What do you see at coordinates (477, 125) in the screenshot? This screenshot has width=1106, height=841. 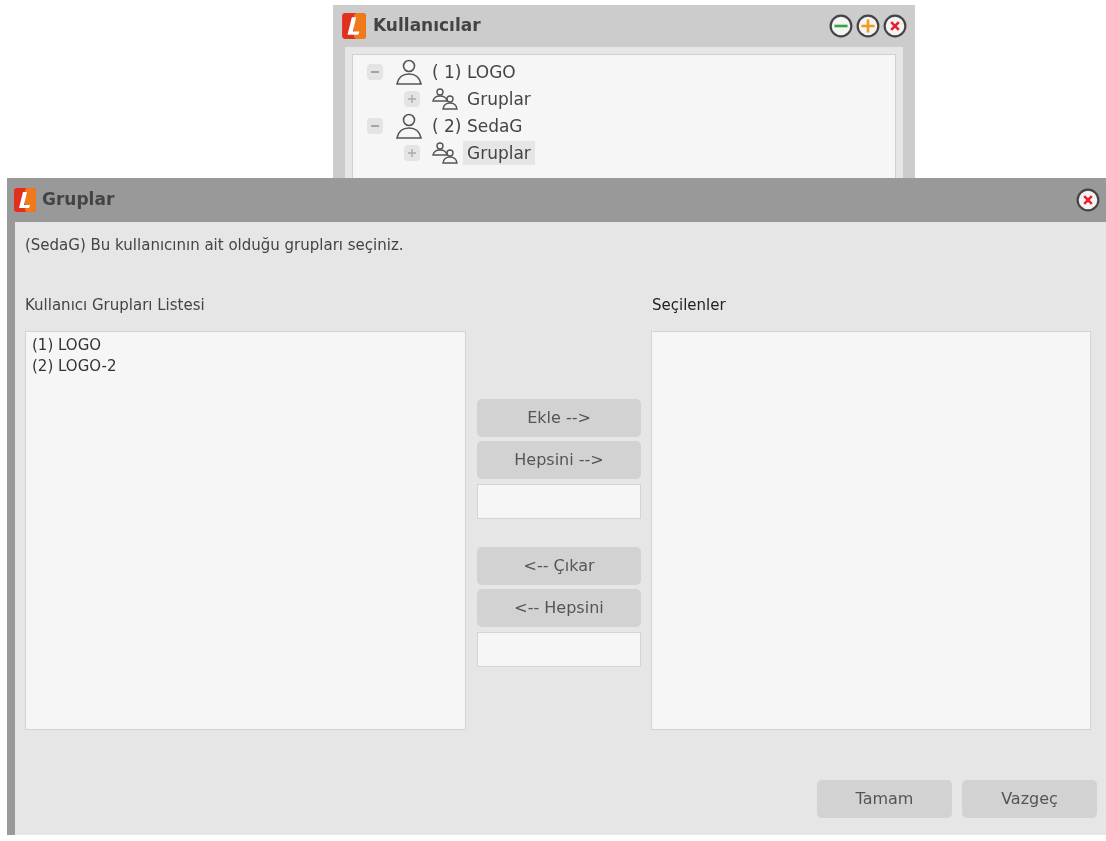 I see `tree-item: ( 2) SedaG` at bounding box center [477, 125].